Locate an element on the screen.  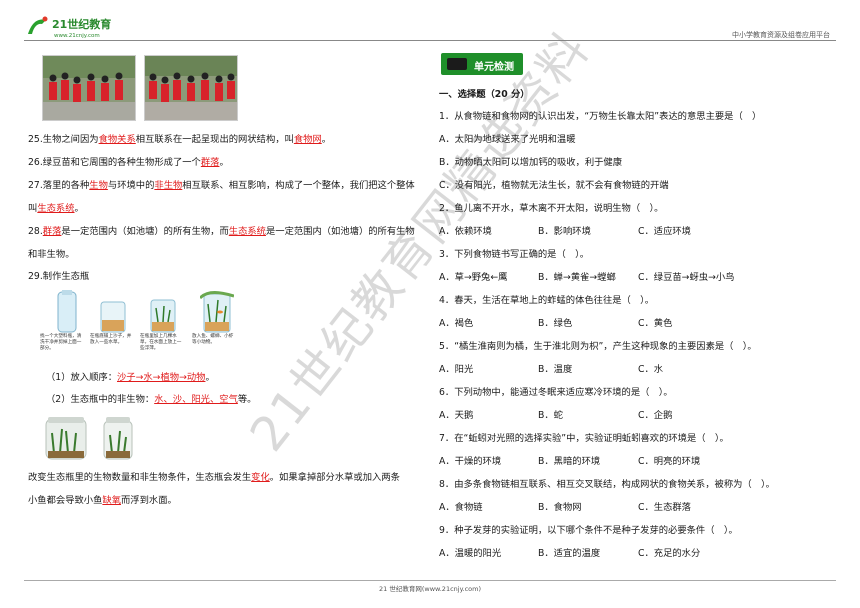
question-8-option: A．食物链 is located at coordinates (461, 508).